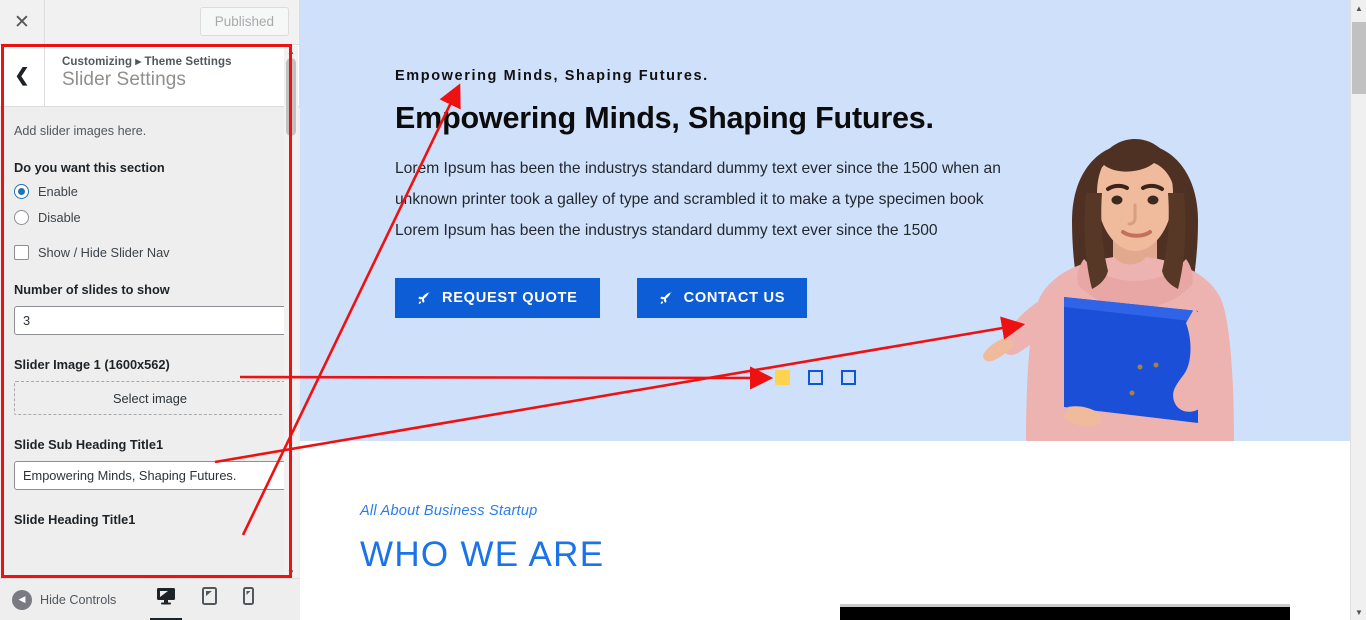  I want to click on section-description: Add slider images here., so click(80, 131).